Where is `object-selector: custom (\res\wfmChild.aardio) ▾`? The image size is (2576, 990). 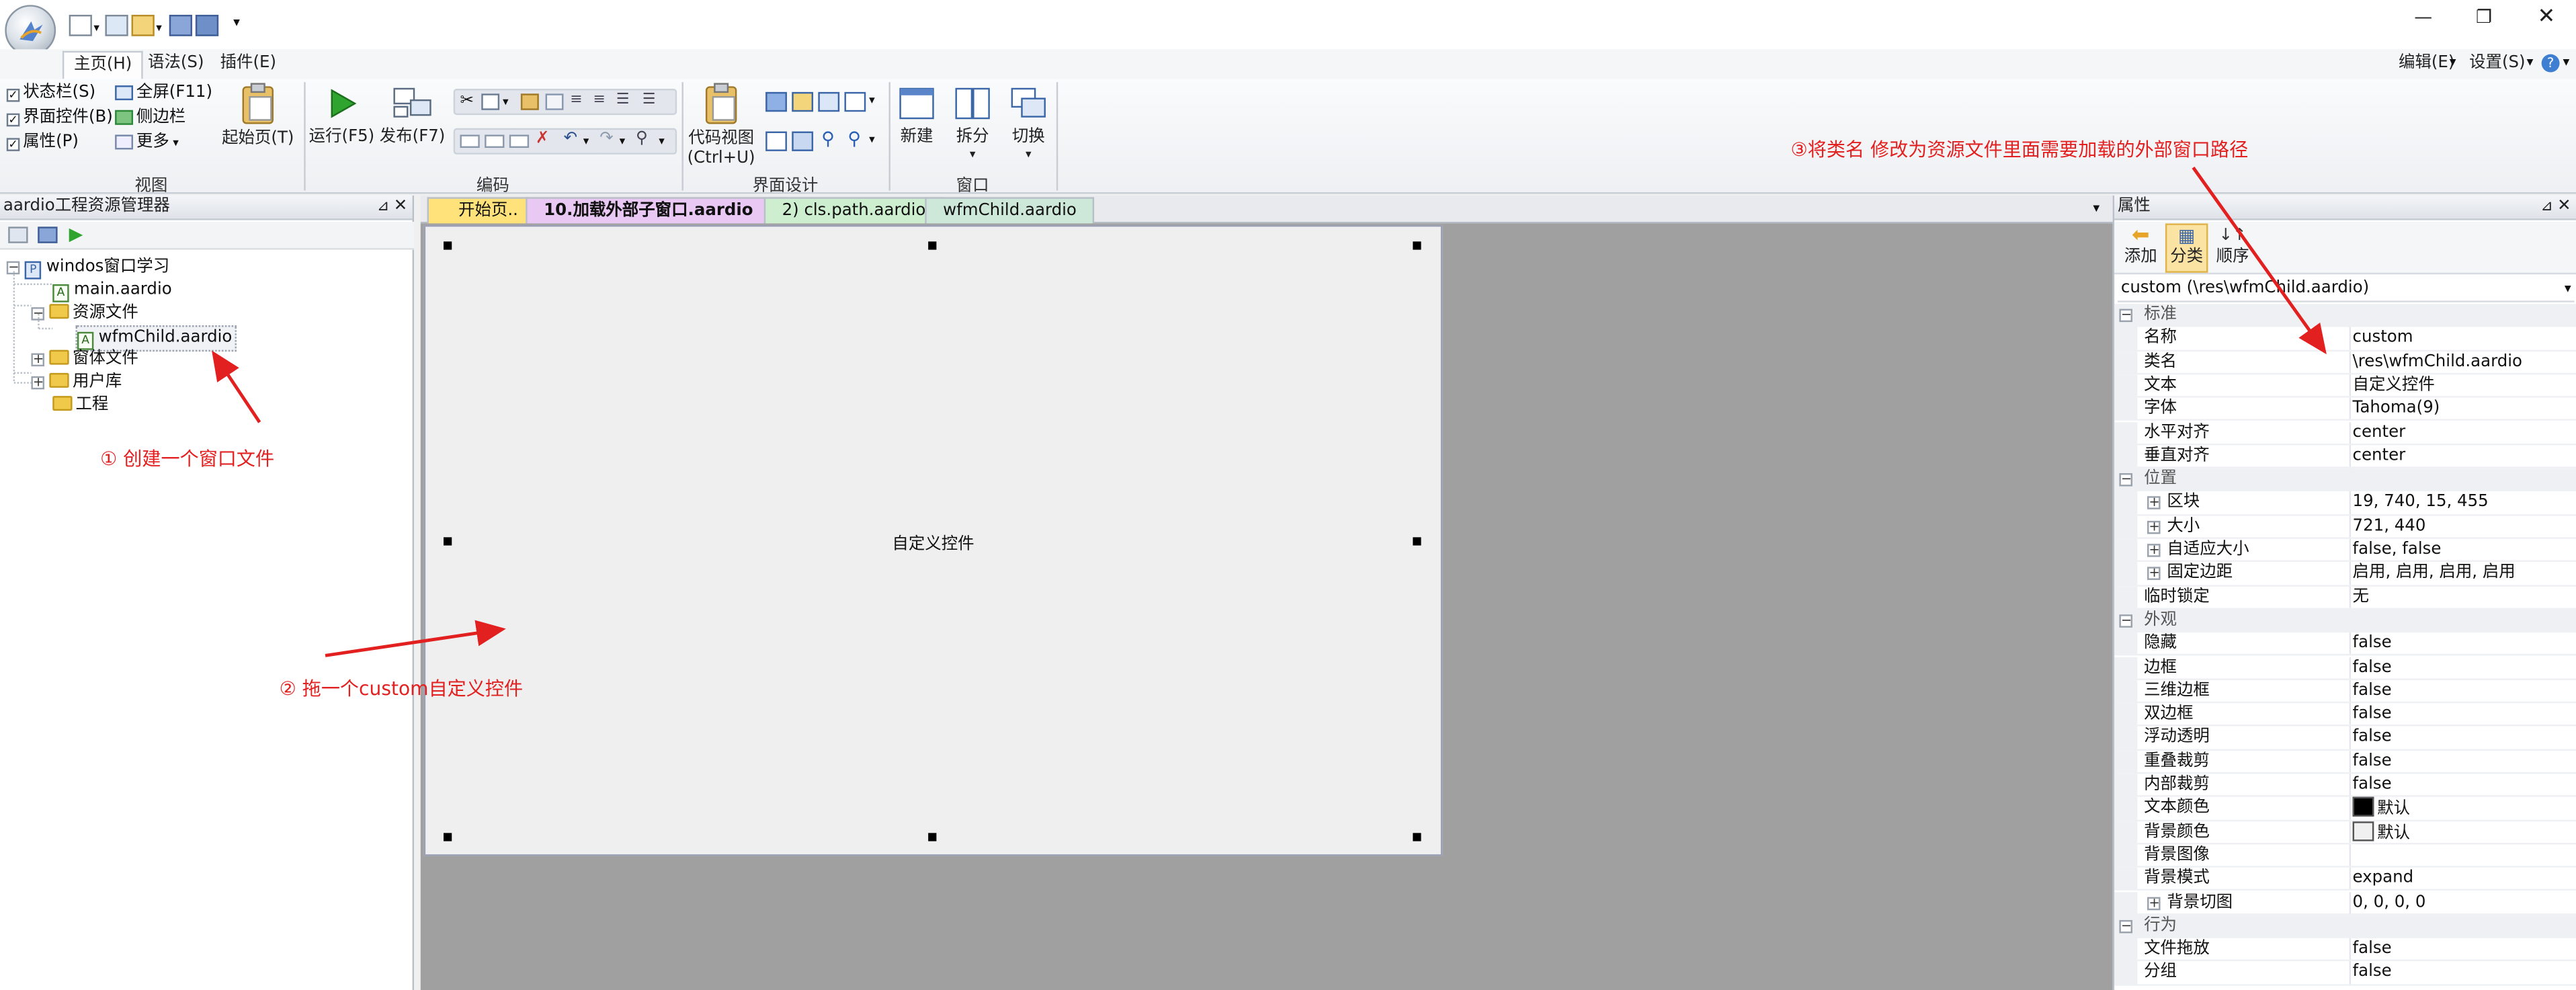 object-selector: custom (\res\wfmChild.aardio) ▾ is located at coordinates (2346, 290).